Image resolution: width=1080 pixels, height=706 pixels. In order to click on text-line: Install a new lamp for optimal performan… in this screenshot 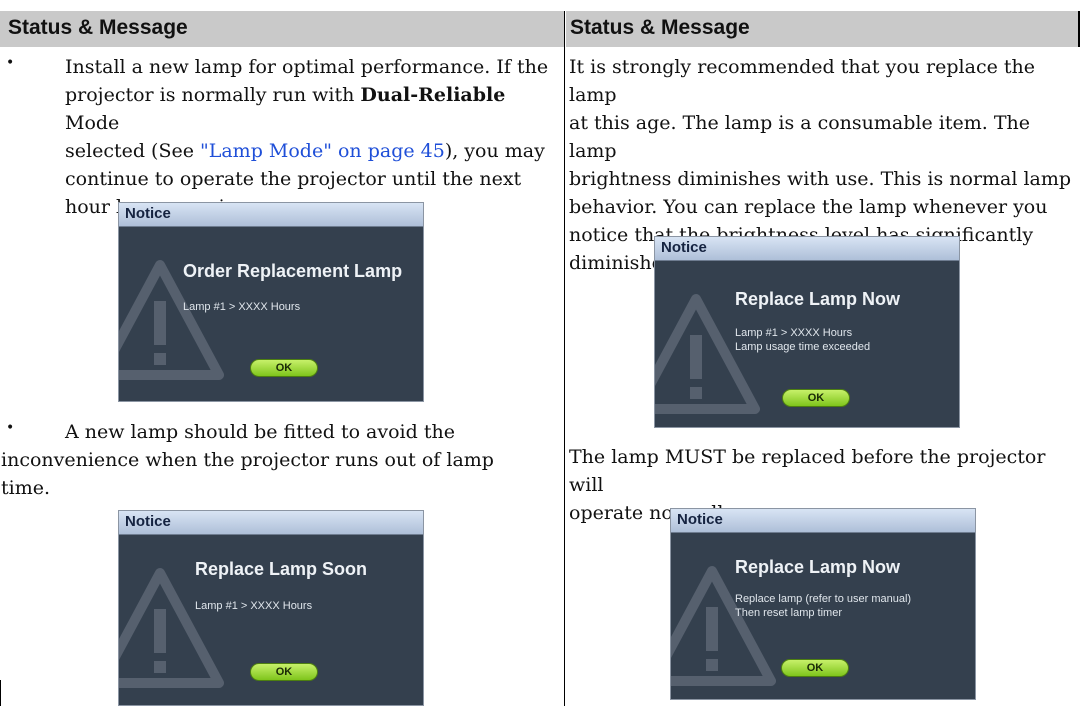, I will do `click(307, 67)`.